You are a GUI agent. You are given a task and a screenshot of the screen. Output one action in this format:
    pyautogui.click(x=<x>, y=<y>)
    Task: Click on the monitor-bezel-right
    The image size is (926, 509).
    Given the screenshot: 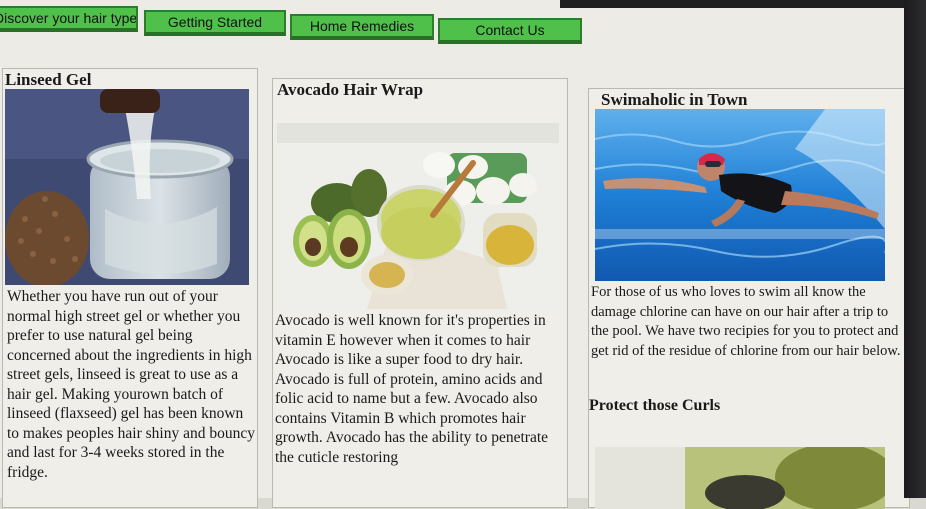 What is the action you would take?
    pyautogui.click(x=915, y=249)
    